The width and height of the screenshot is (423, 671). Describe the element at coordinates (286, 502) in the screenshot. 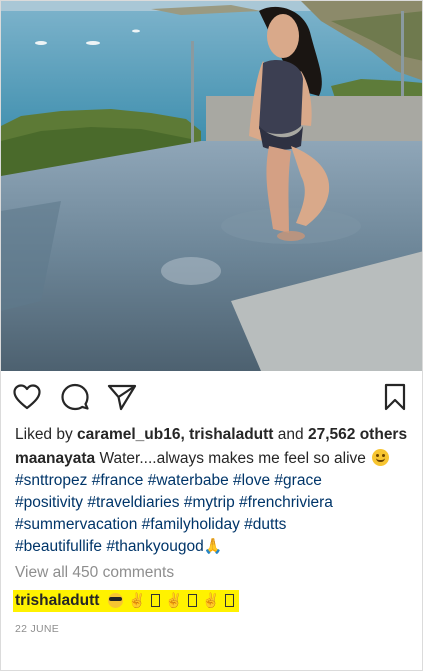

I see `hashtag: #frenchriviera` at that location.